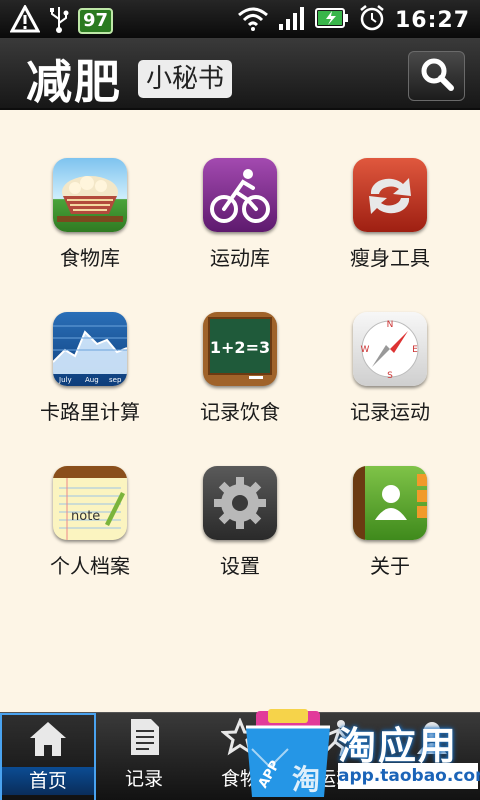 This screenshot has height=800, width=480. I want to click on taobao-app-promo: APP 淘 淘应用 app.taobao.com, so click(360, 752).